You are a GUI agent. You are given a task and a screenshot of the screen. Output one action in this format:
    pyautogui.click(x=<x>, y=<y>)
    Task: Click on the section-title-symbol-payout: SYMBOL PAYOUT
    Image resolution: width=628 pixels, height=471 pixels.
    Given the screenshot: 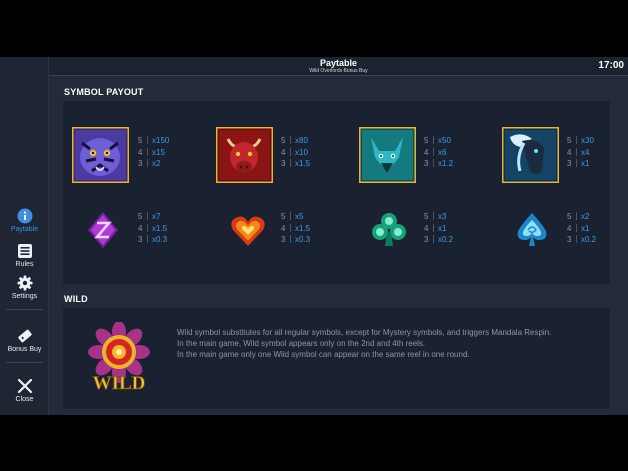 What is the action you would take?
    pyautogui.click(x=104, y=92)
    